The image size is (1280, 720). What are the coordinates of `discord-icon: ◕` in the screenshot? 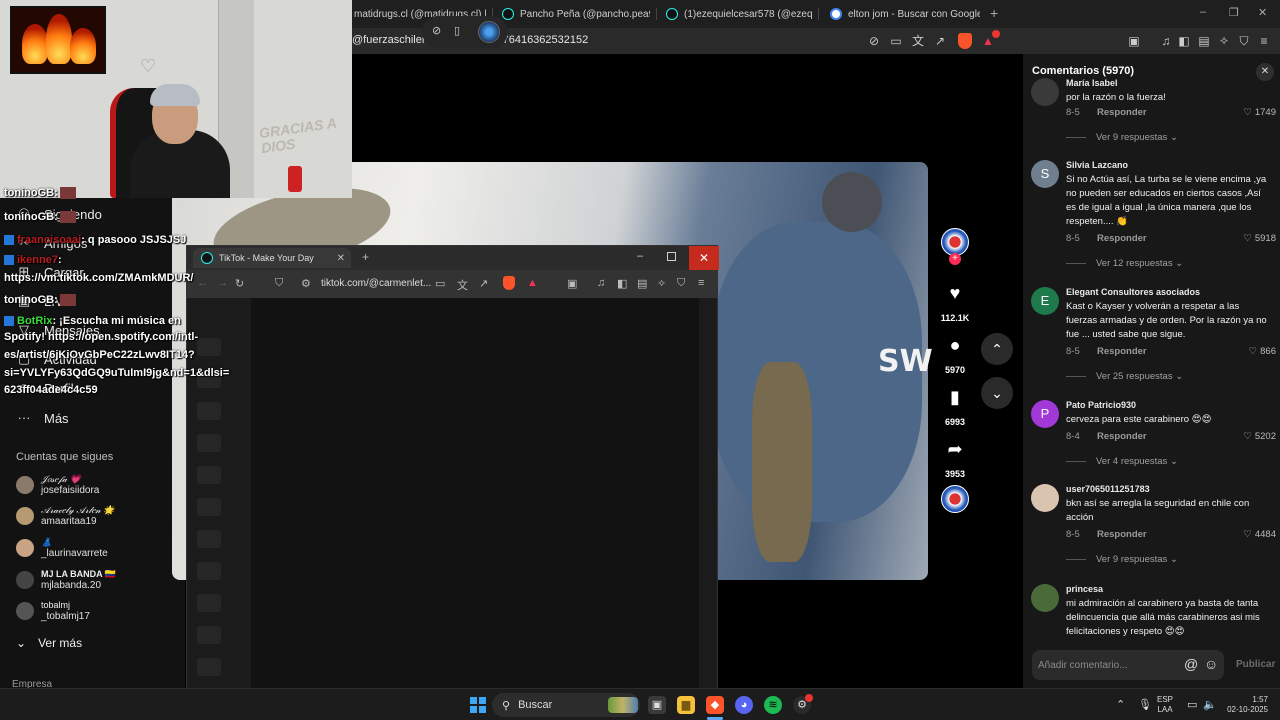 It's located at (744, 705).